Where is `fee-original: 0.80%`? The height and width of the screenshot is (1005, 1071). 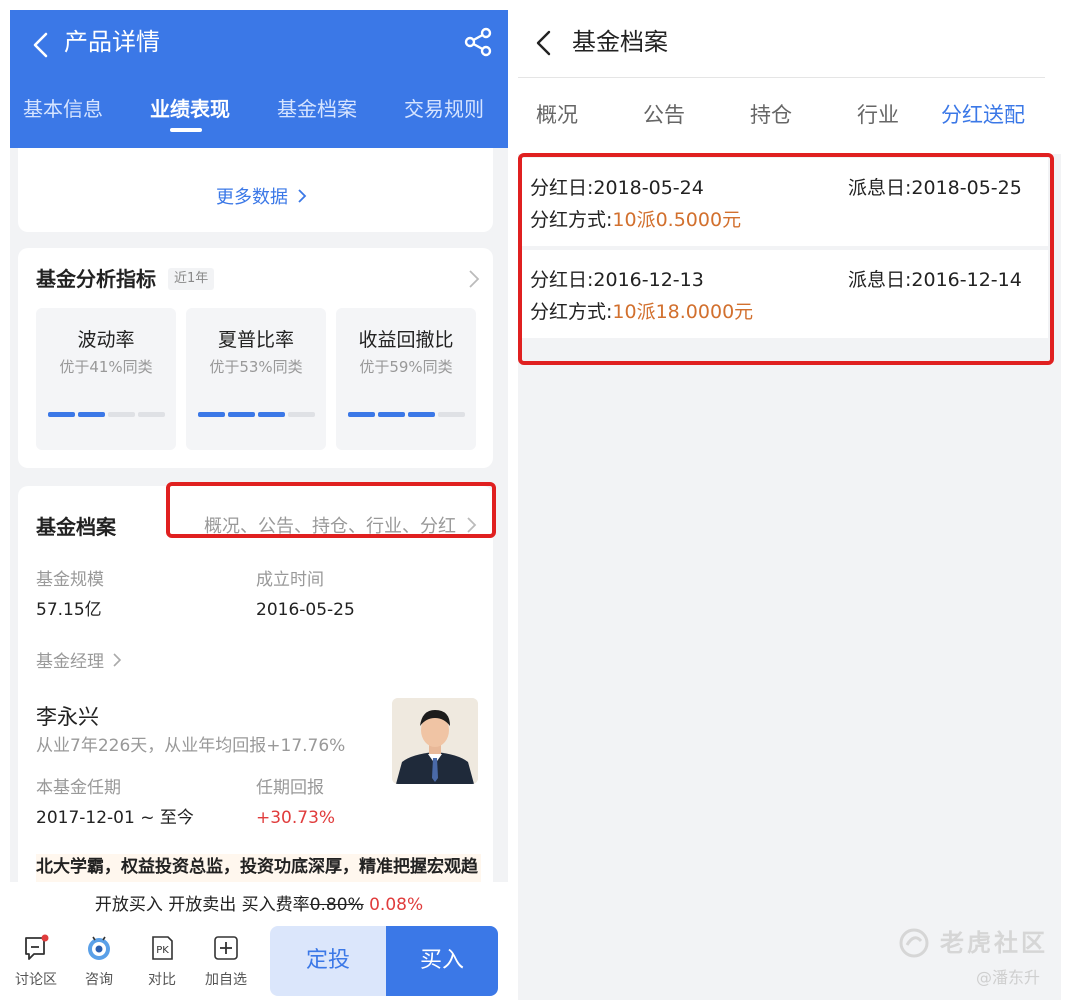
fee-original: 0.80% is located at coordinates (336, 905).